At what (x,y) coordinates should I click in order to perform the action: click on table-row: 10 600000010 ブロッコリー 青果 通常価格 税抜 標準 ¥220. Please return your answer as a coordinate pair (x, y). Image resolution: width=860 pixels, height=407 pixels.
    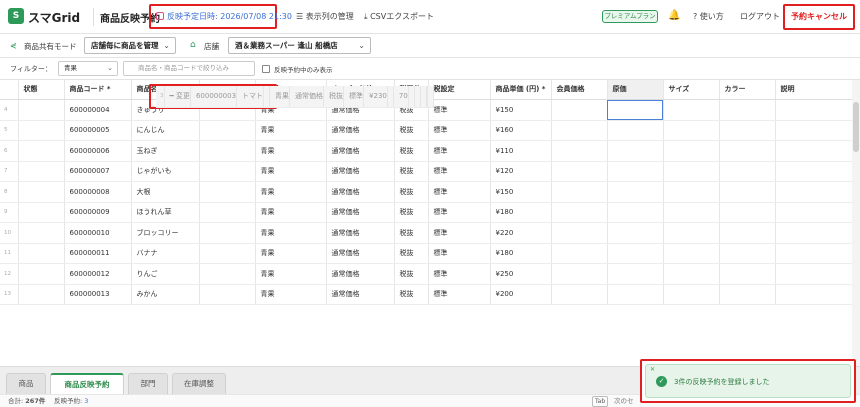
    Looking at the image, I should click on (426, 233).